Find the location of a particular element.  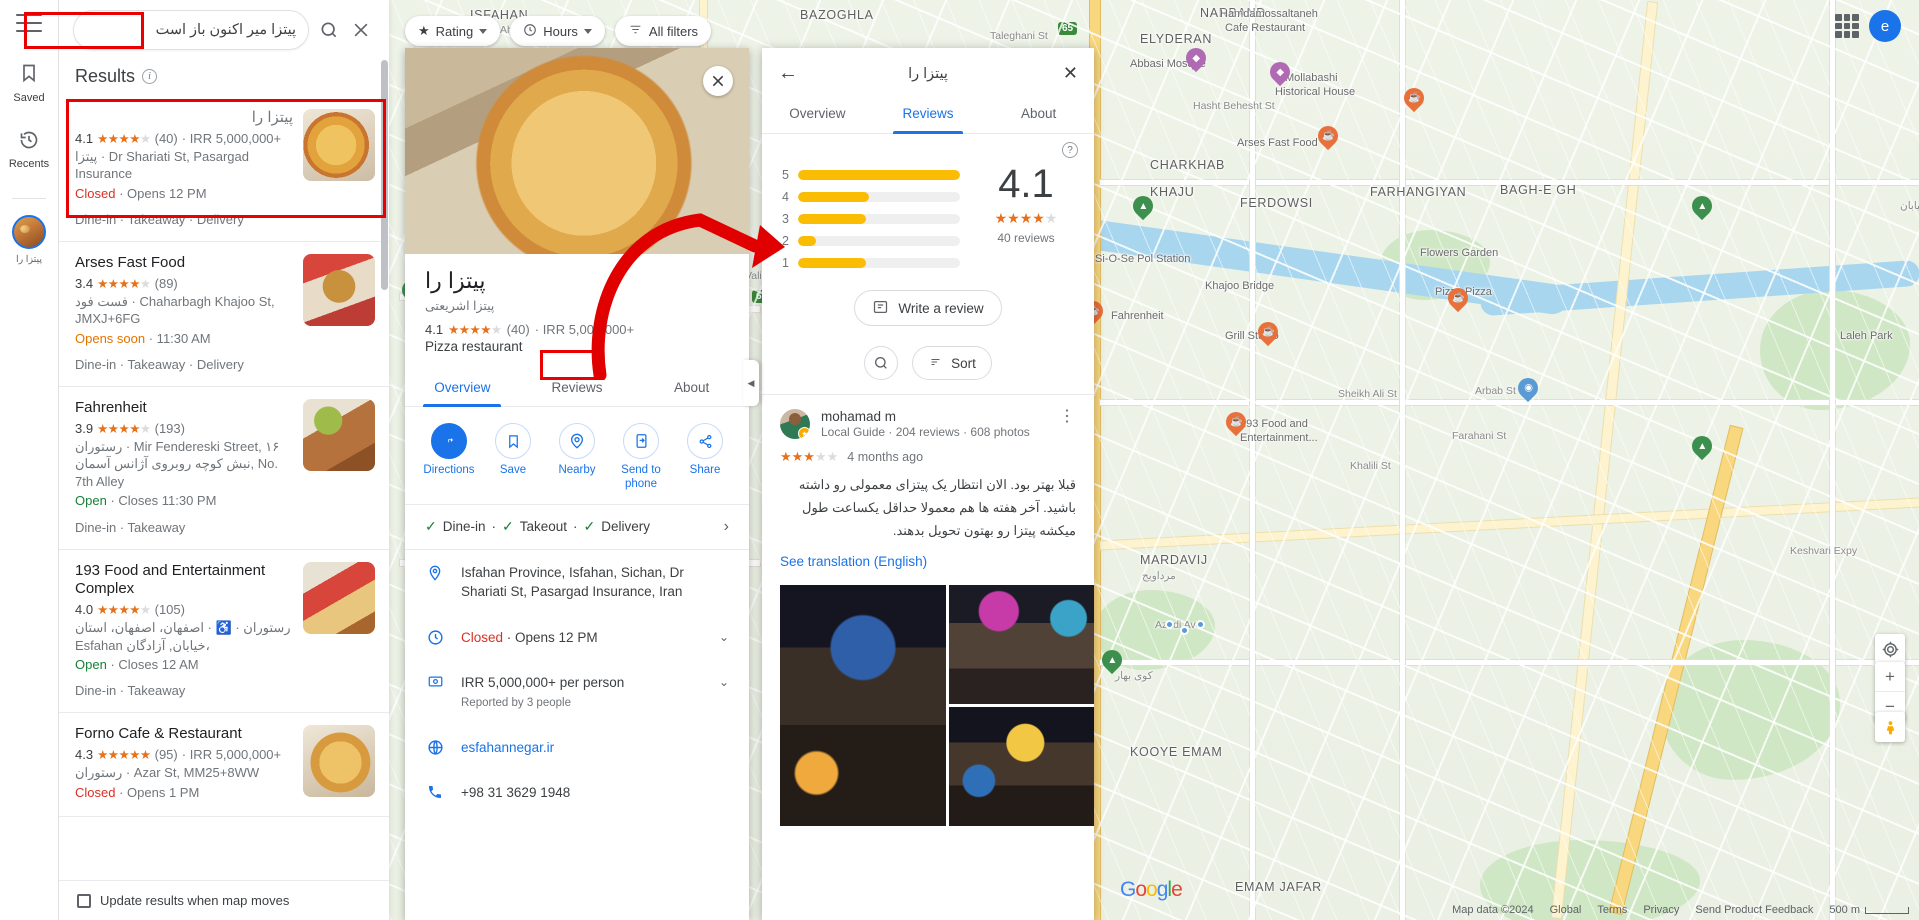

price-chevron-down-icon: ⌄ is located at coordinates (724, 681).